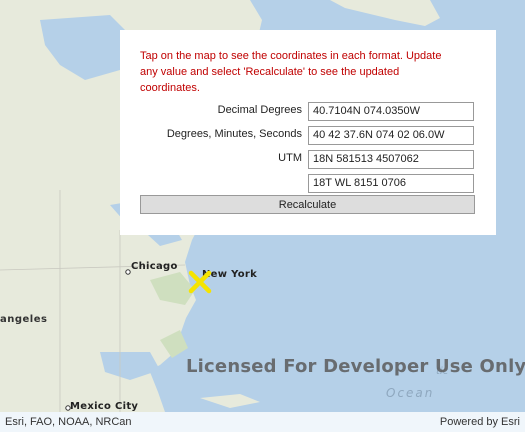  Describe the element at coordinates (68, 422) in the screenshot. I see `attribution-text: Esri, FAO, NOAA, NRCan` at that location.